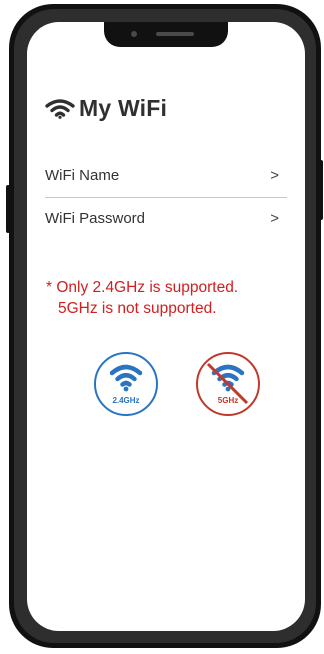  I want to click on wifi-password-label: WiFi Password, so click(95, 218).